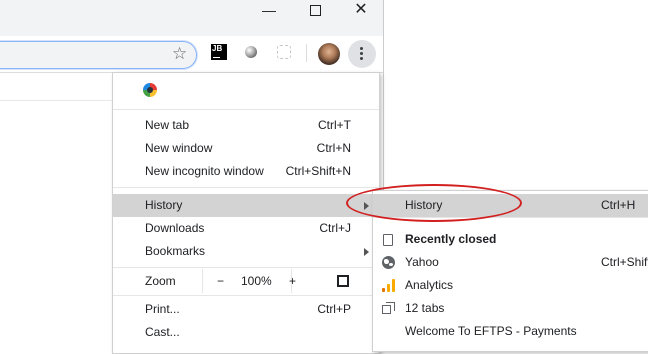  What do you see at coordinates (246, 125) in the screenshot?
I see `menu-item-new-tab: New tab Ctrl+T` at bounding box center [246, 125].